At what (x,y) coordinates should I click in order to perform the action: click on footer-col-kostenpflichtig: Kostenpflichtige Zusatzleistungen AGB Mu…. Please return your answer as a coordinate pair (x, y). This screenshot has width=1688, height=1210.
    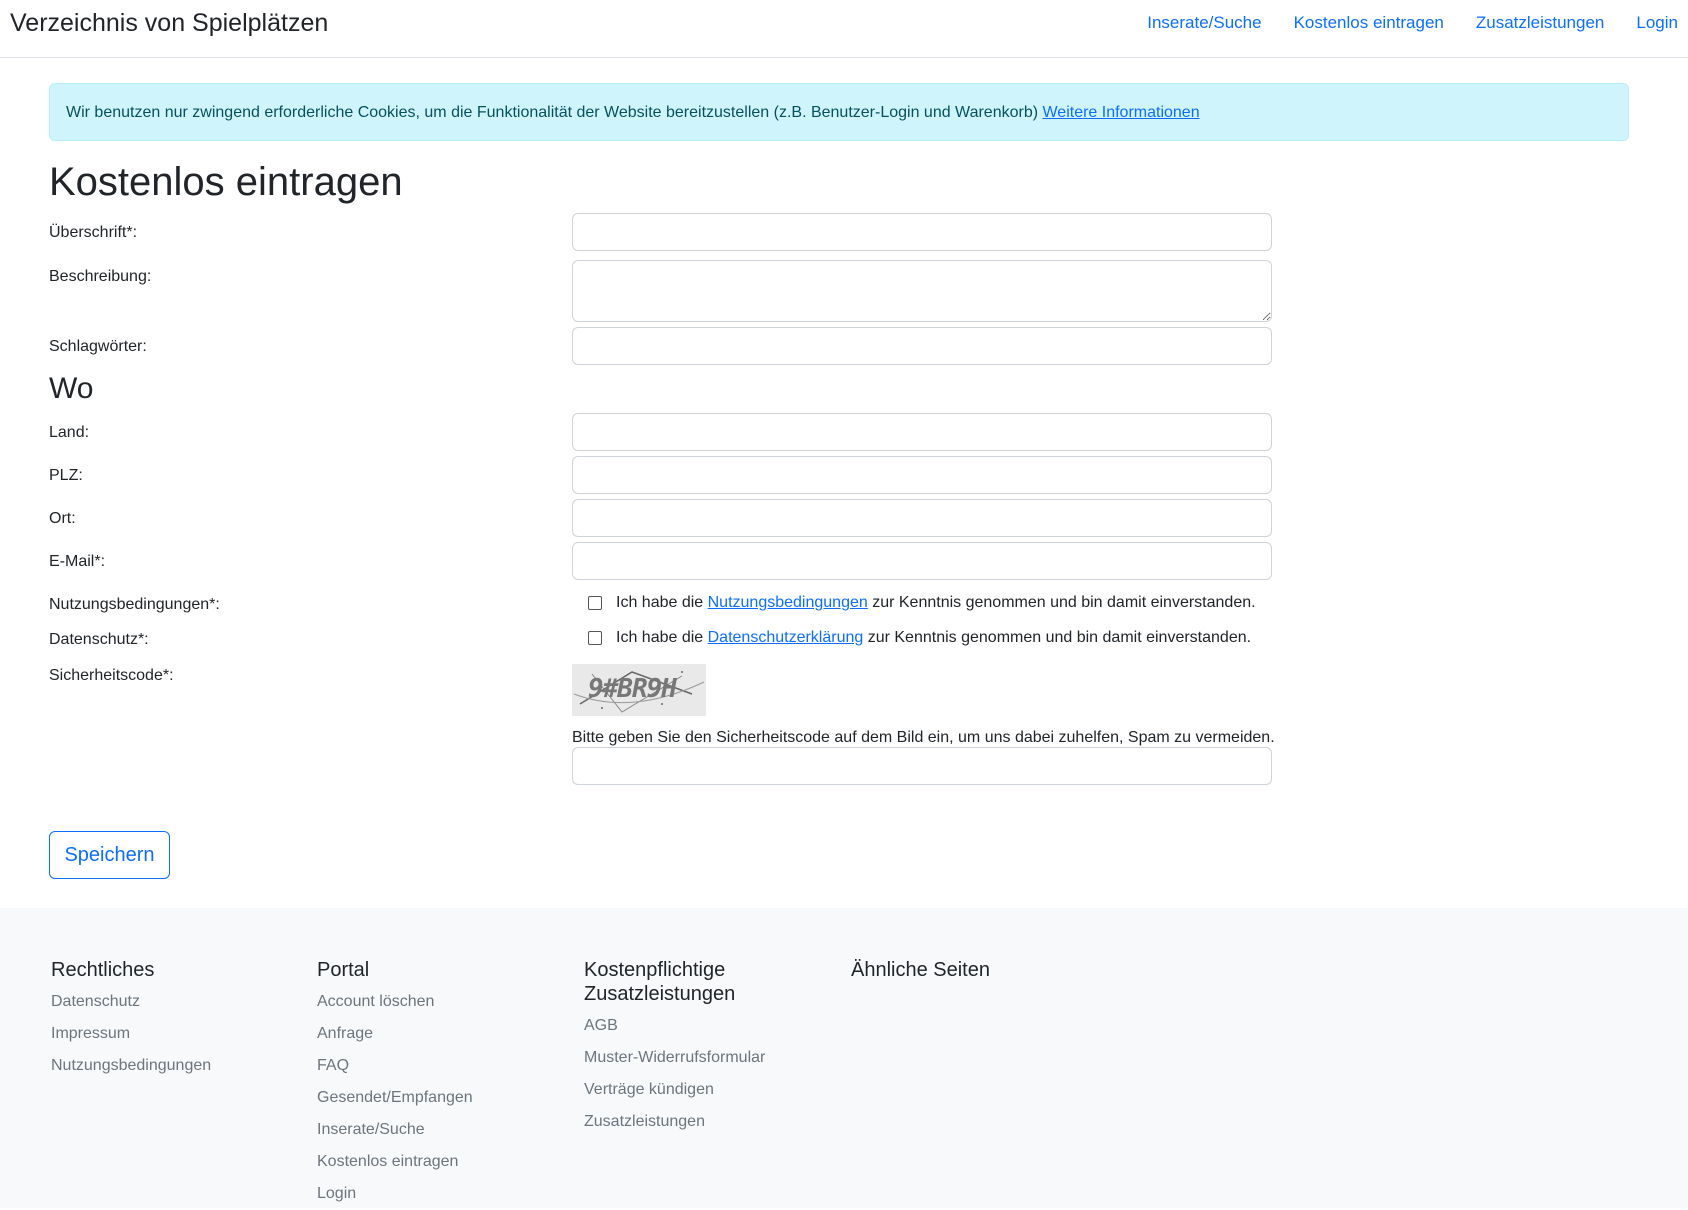
    Looking at the image, I should click on (684, 1048).